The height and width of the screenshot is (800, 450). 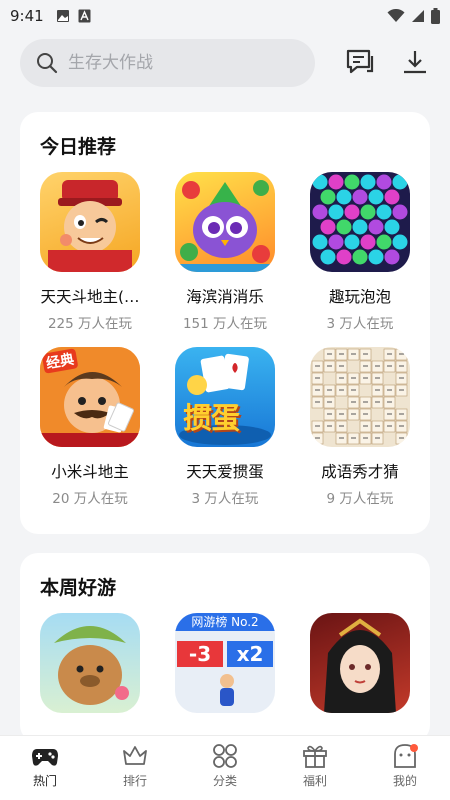 I want to click on game-players: 225 万人在玩, so click(x=90, y=324).